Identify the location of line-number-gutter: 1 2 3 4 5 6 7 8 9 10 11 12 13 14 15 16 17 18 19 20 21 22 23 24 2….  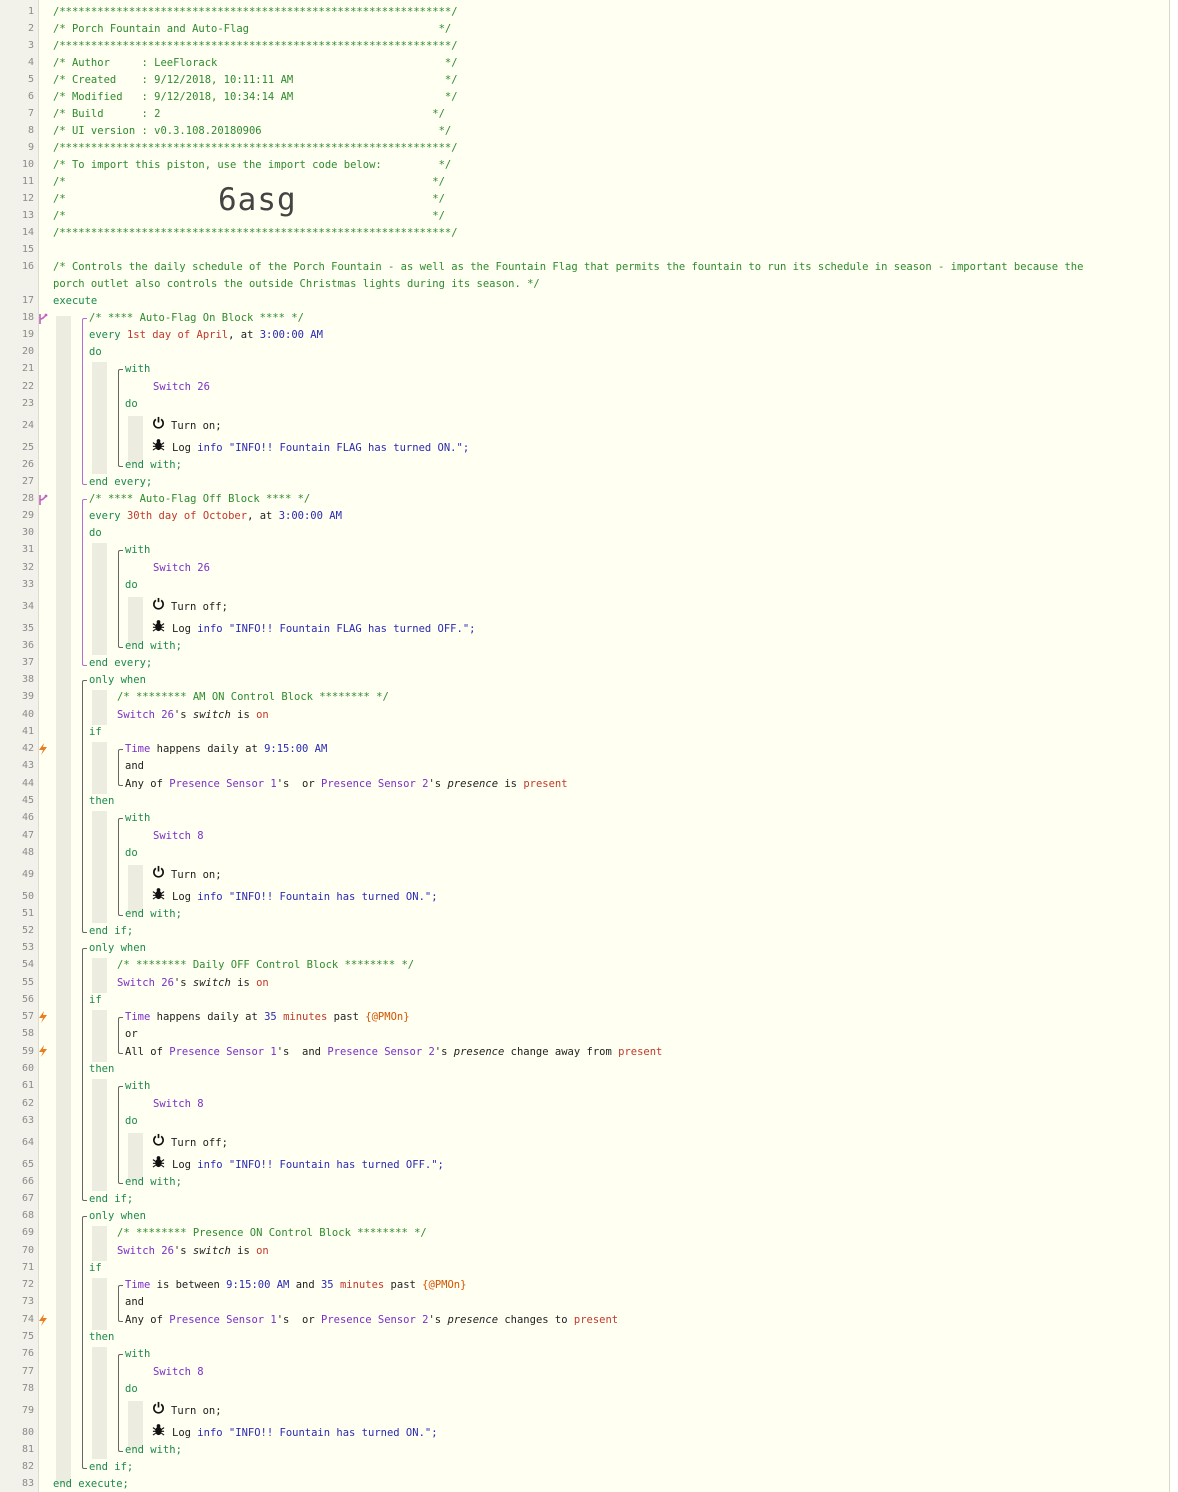
(19, 746).